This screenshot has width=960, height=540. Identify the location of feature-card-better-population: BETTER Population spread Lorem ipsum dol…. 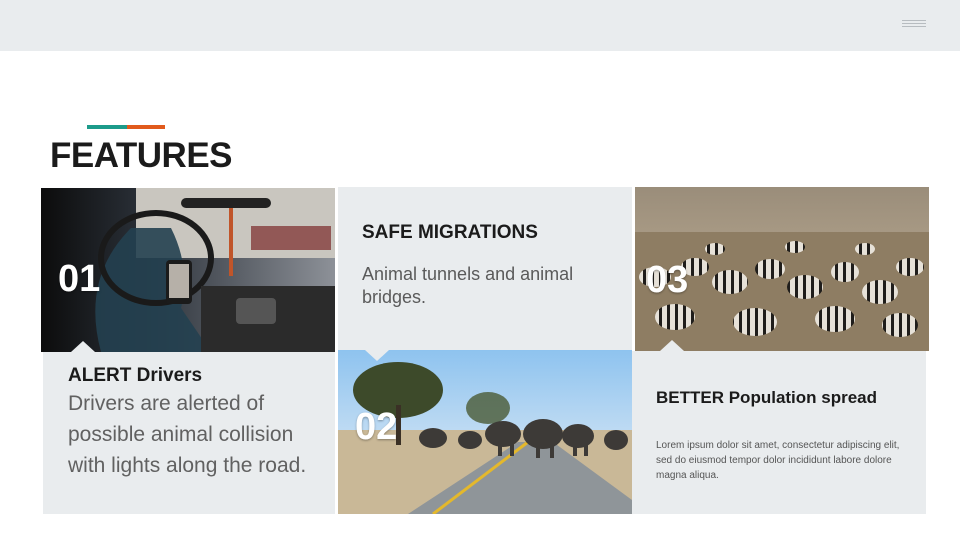
(779, 432).